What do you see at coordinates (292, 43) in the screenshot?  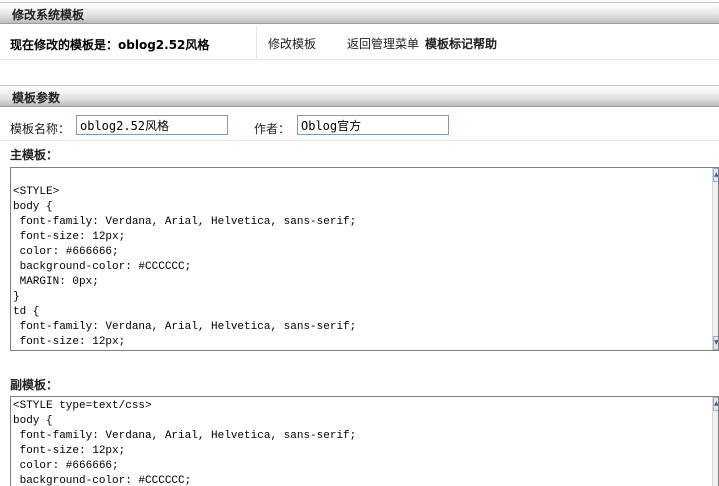 I see `edit-template-link: 修改模板` at bounding box center [292, 43].